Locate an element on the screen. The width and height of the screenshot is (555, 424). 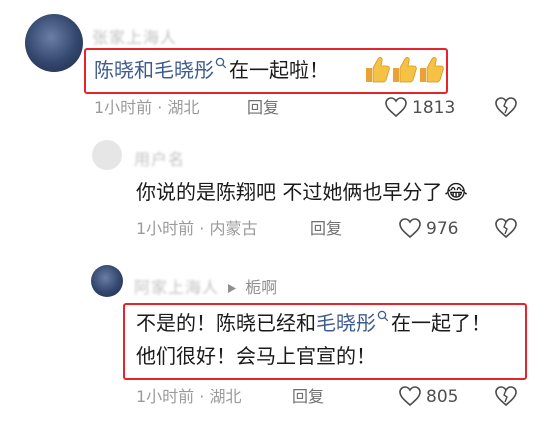
comment-body: 不是的！陈晓已经和 is located at coordinates (226, 323).